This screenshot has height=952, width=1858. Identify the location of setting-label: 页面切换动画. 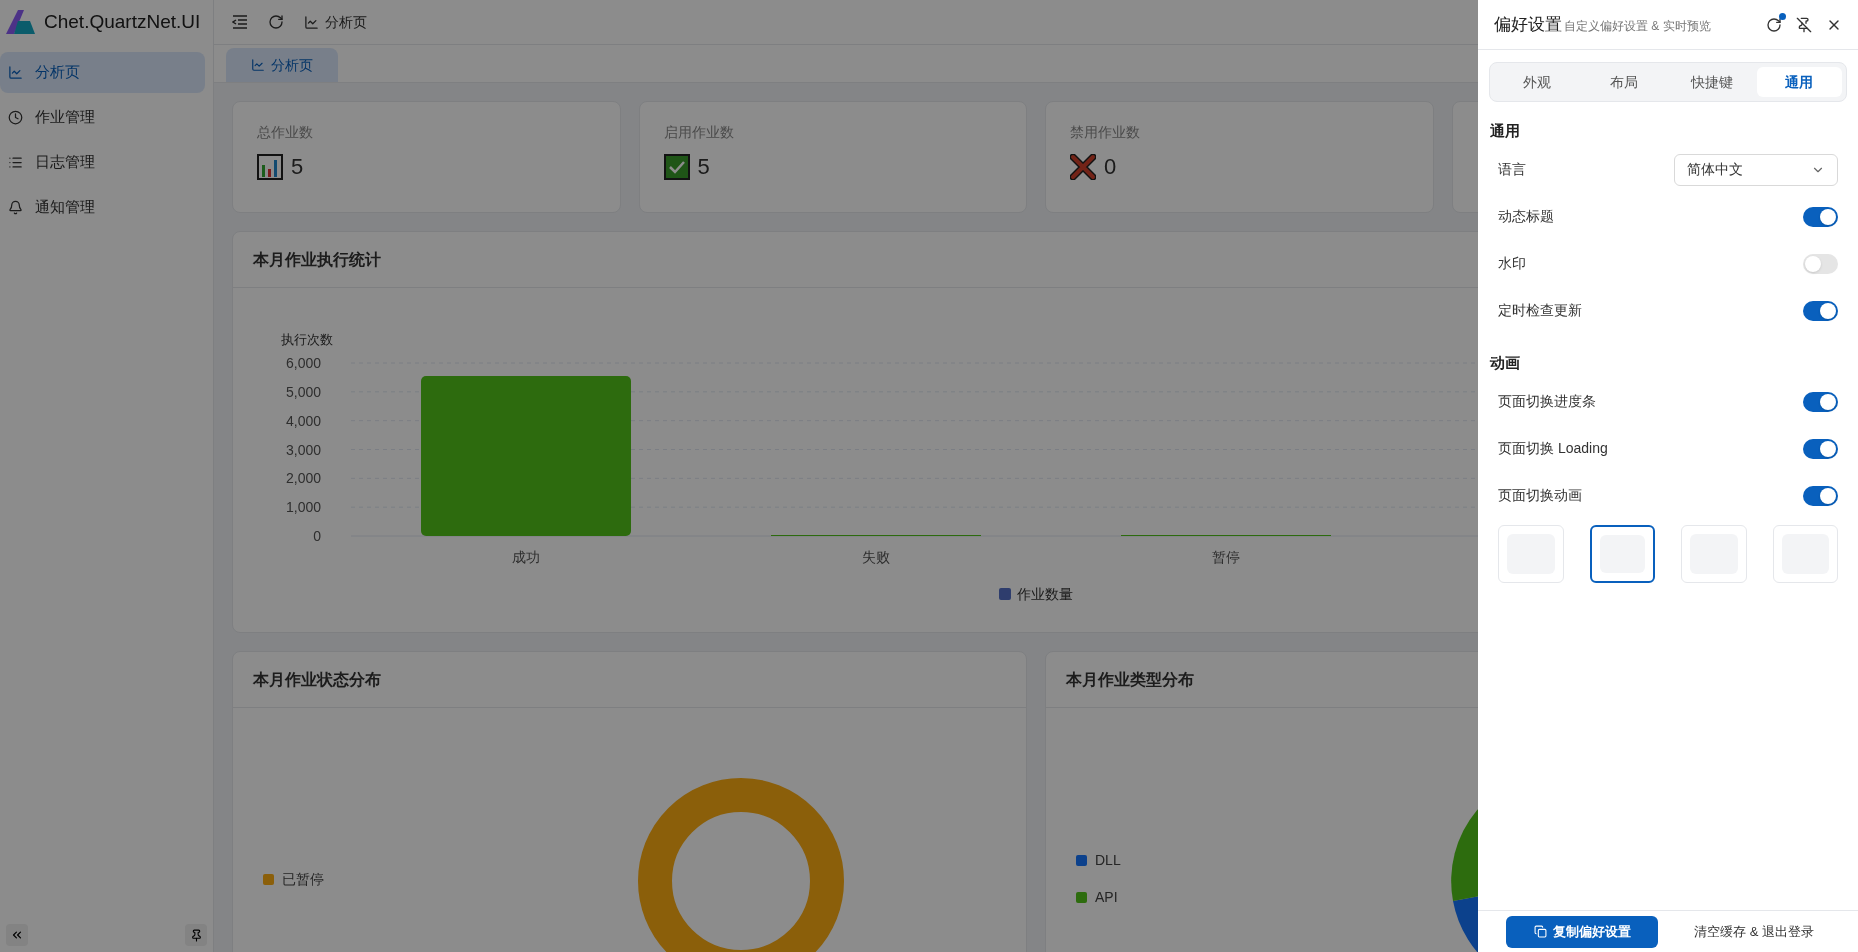
(1540, 495).